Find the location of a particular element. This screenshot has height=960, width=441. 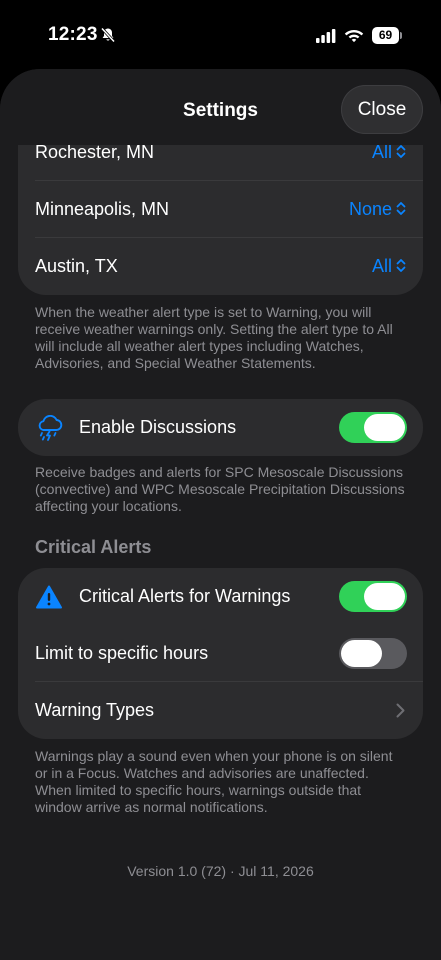

location-row: Minneapolis, MN None is located at coordinates (220, 209).